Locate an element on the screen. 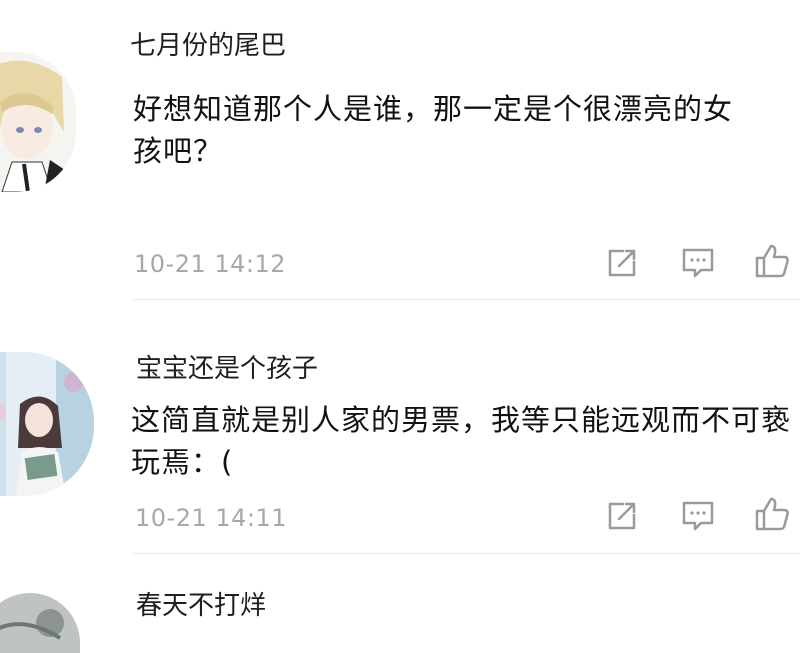 The width and height of the screenshot is (800, 653). comment-timestamp: 10-21 14:11 is located at coordinates (211, 518).